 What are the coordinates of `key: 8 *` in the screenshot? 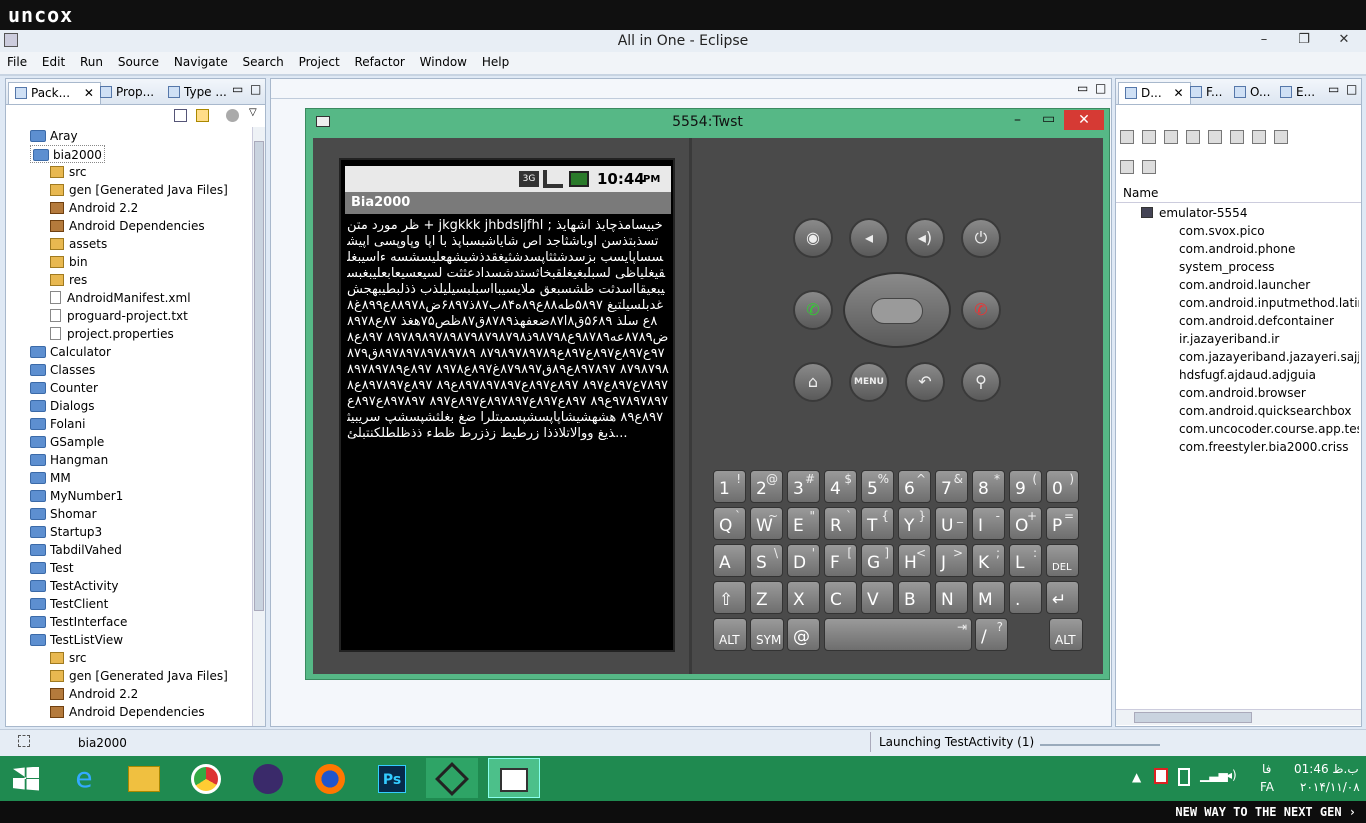 It's located at (988, 486).